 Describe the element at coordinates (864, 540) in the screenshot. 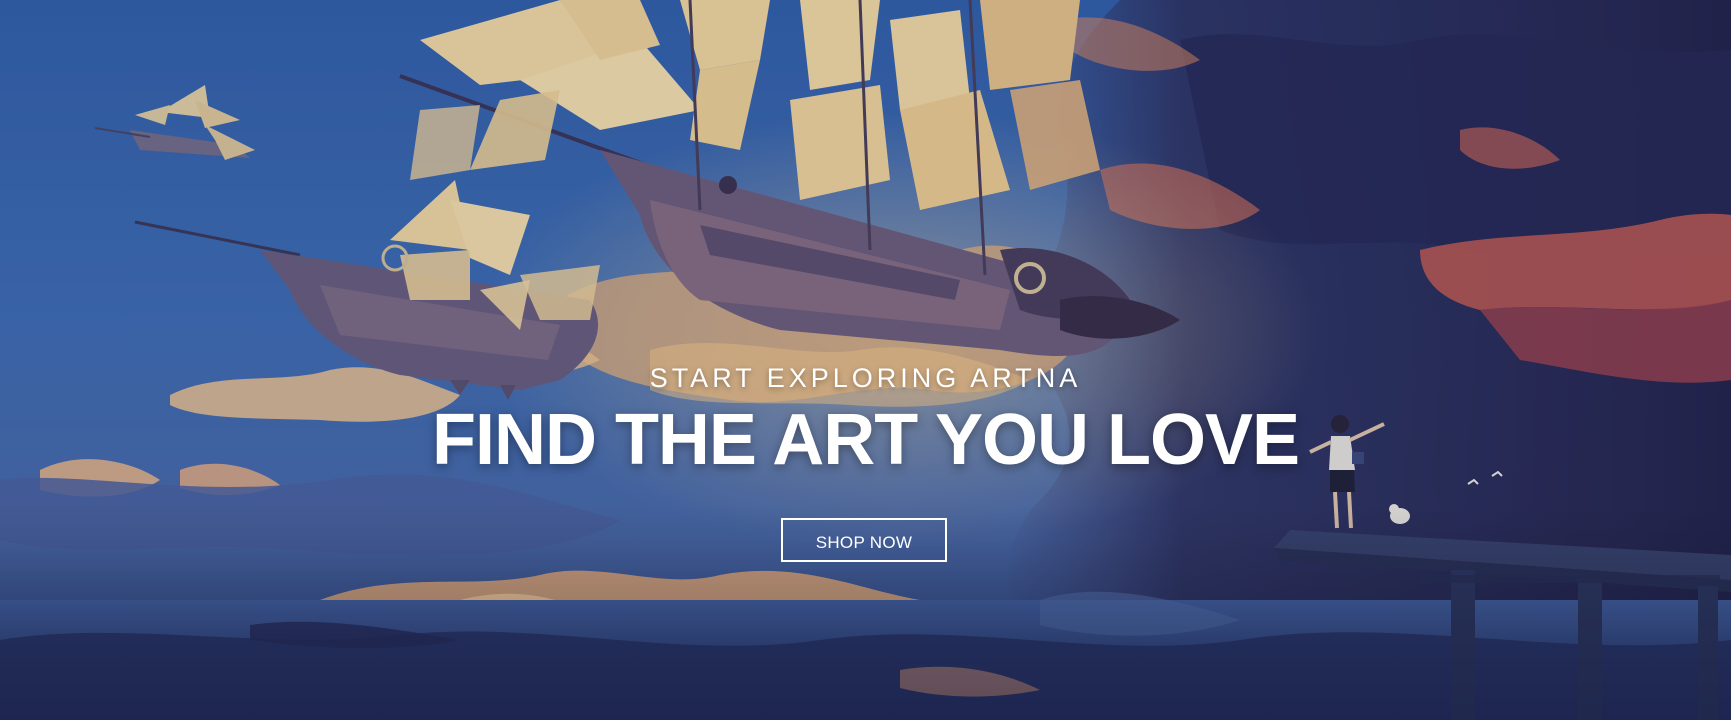

I see `shop-now-button: SHOP NOW` at that location.